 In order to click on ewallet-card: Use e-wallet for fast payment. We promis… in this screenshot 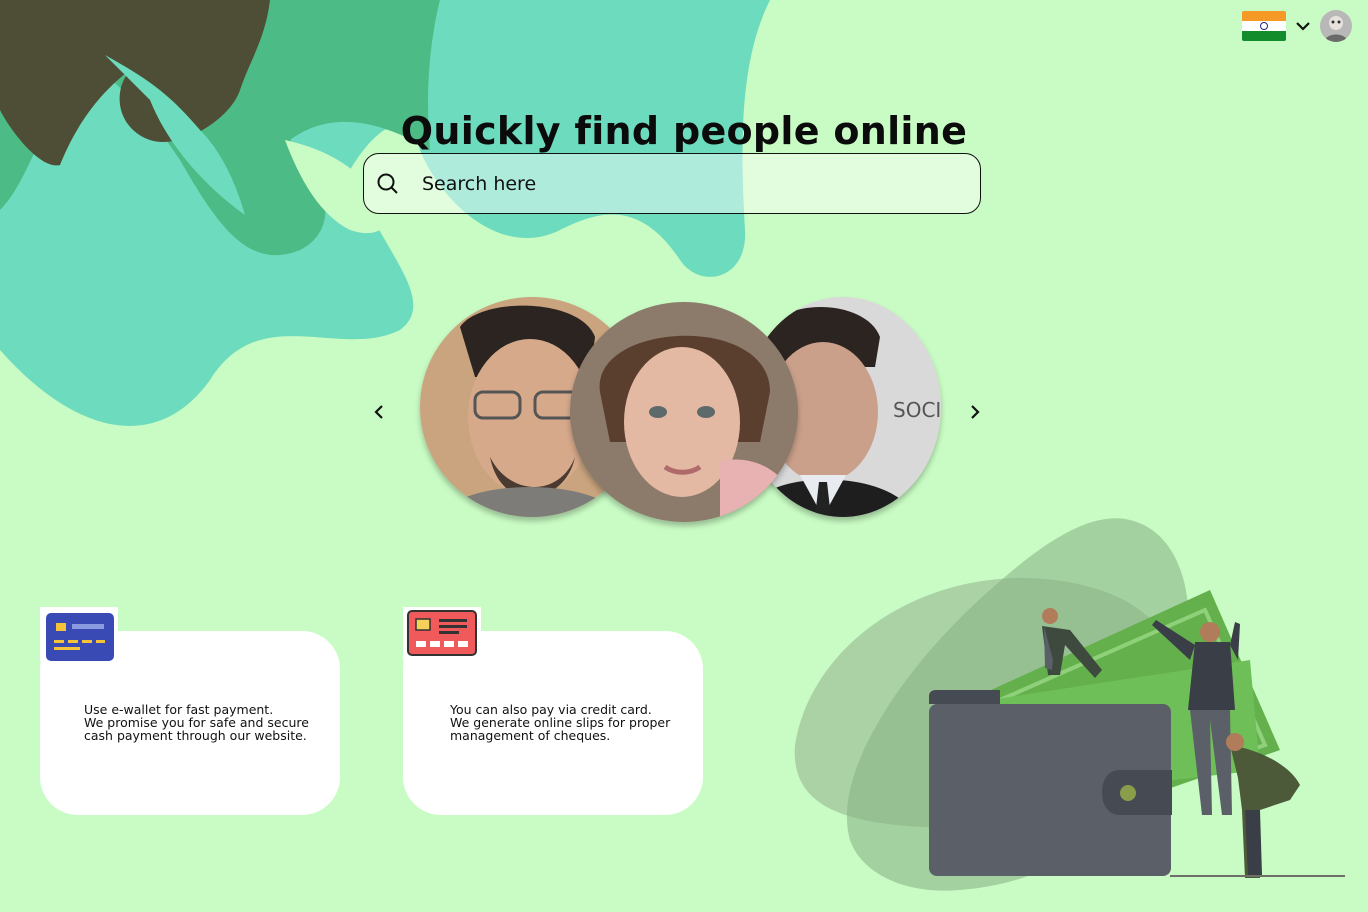, I will do `click(190, 711)`.